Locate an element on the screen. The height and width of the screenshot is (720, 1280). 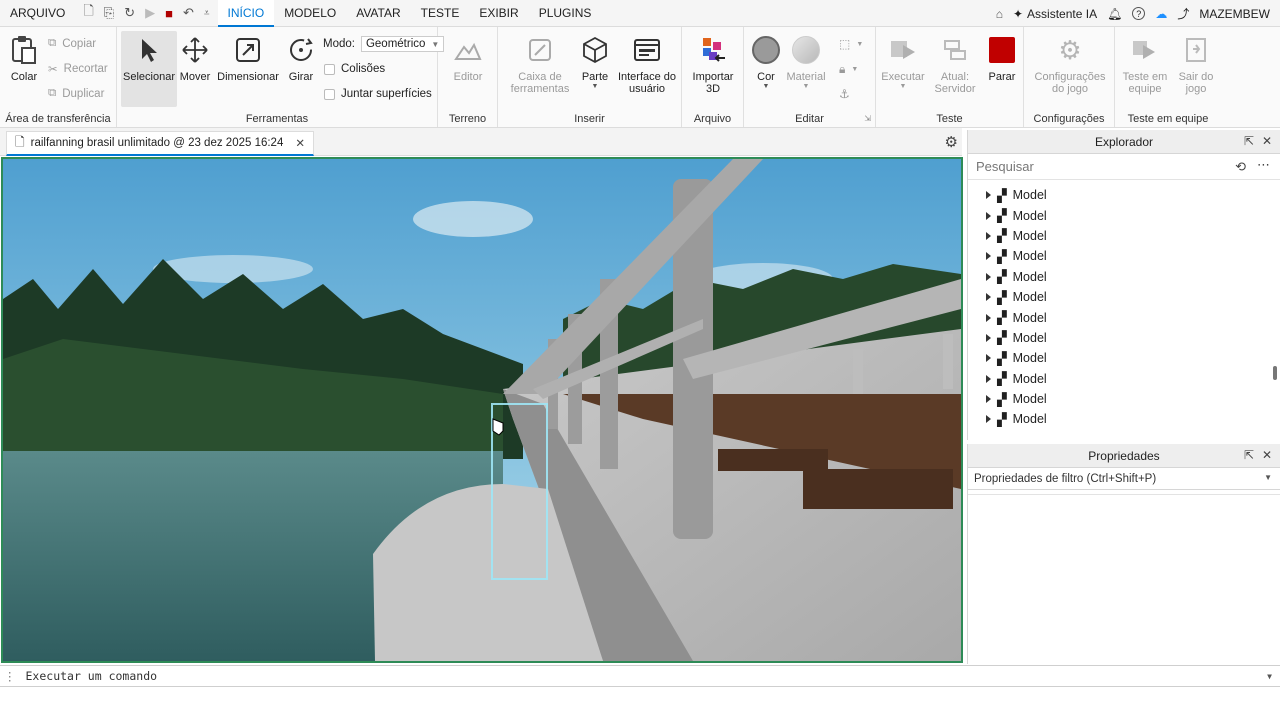
game-settings-button: ⚙ Configurações do jogo is located at coordinates (1070, 65).